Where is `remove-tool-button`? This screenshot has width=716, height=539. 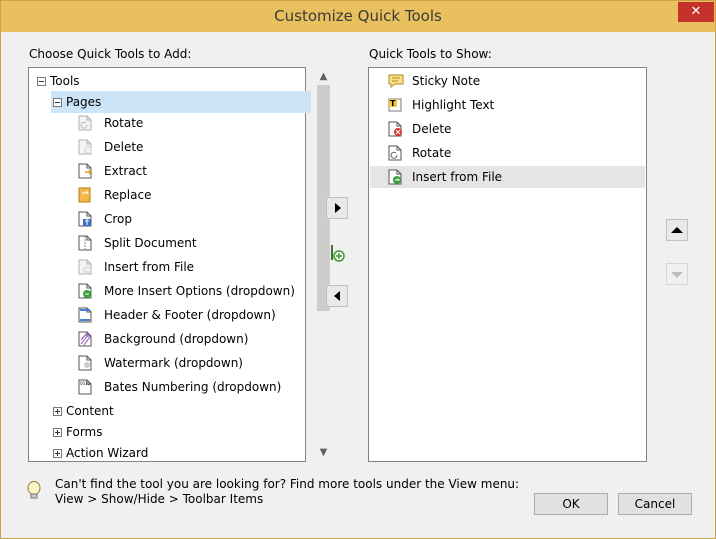
remove-tool-button is located at coordinates (337, 296).